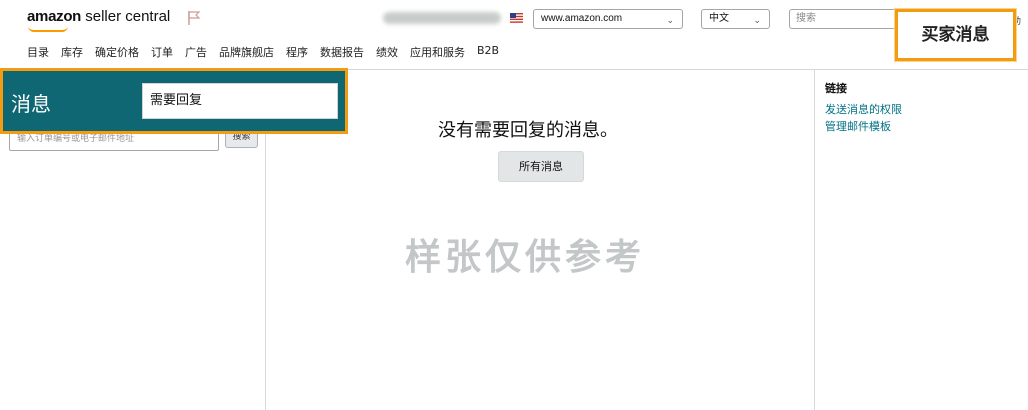  I want to click on sample-watermark: 样张仅供参考, so click(525, 257).